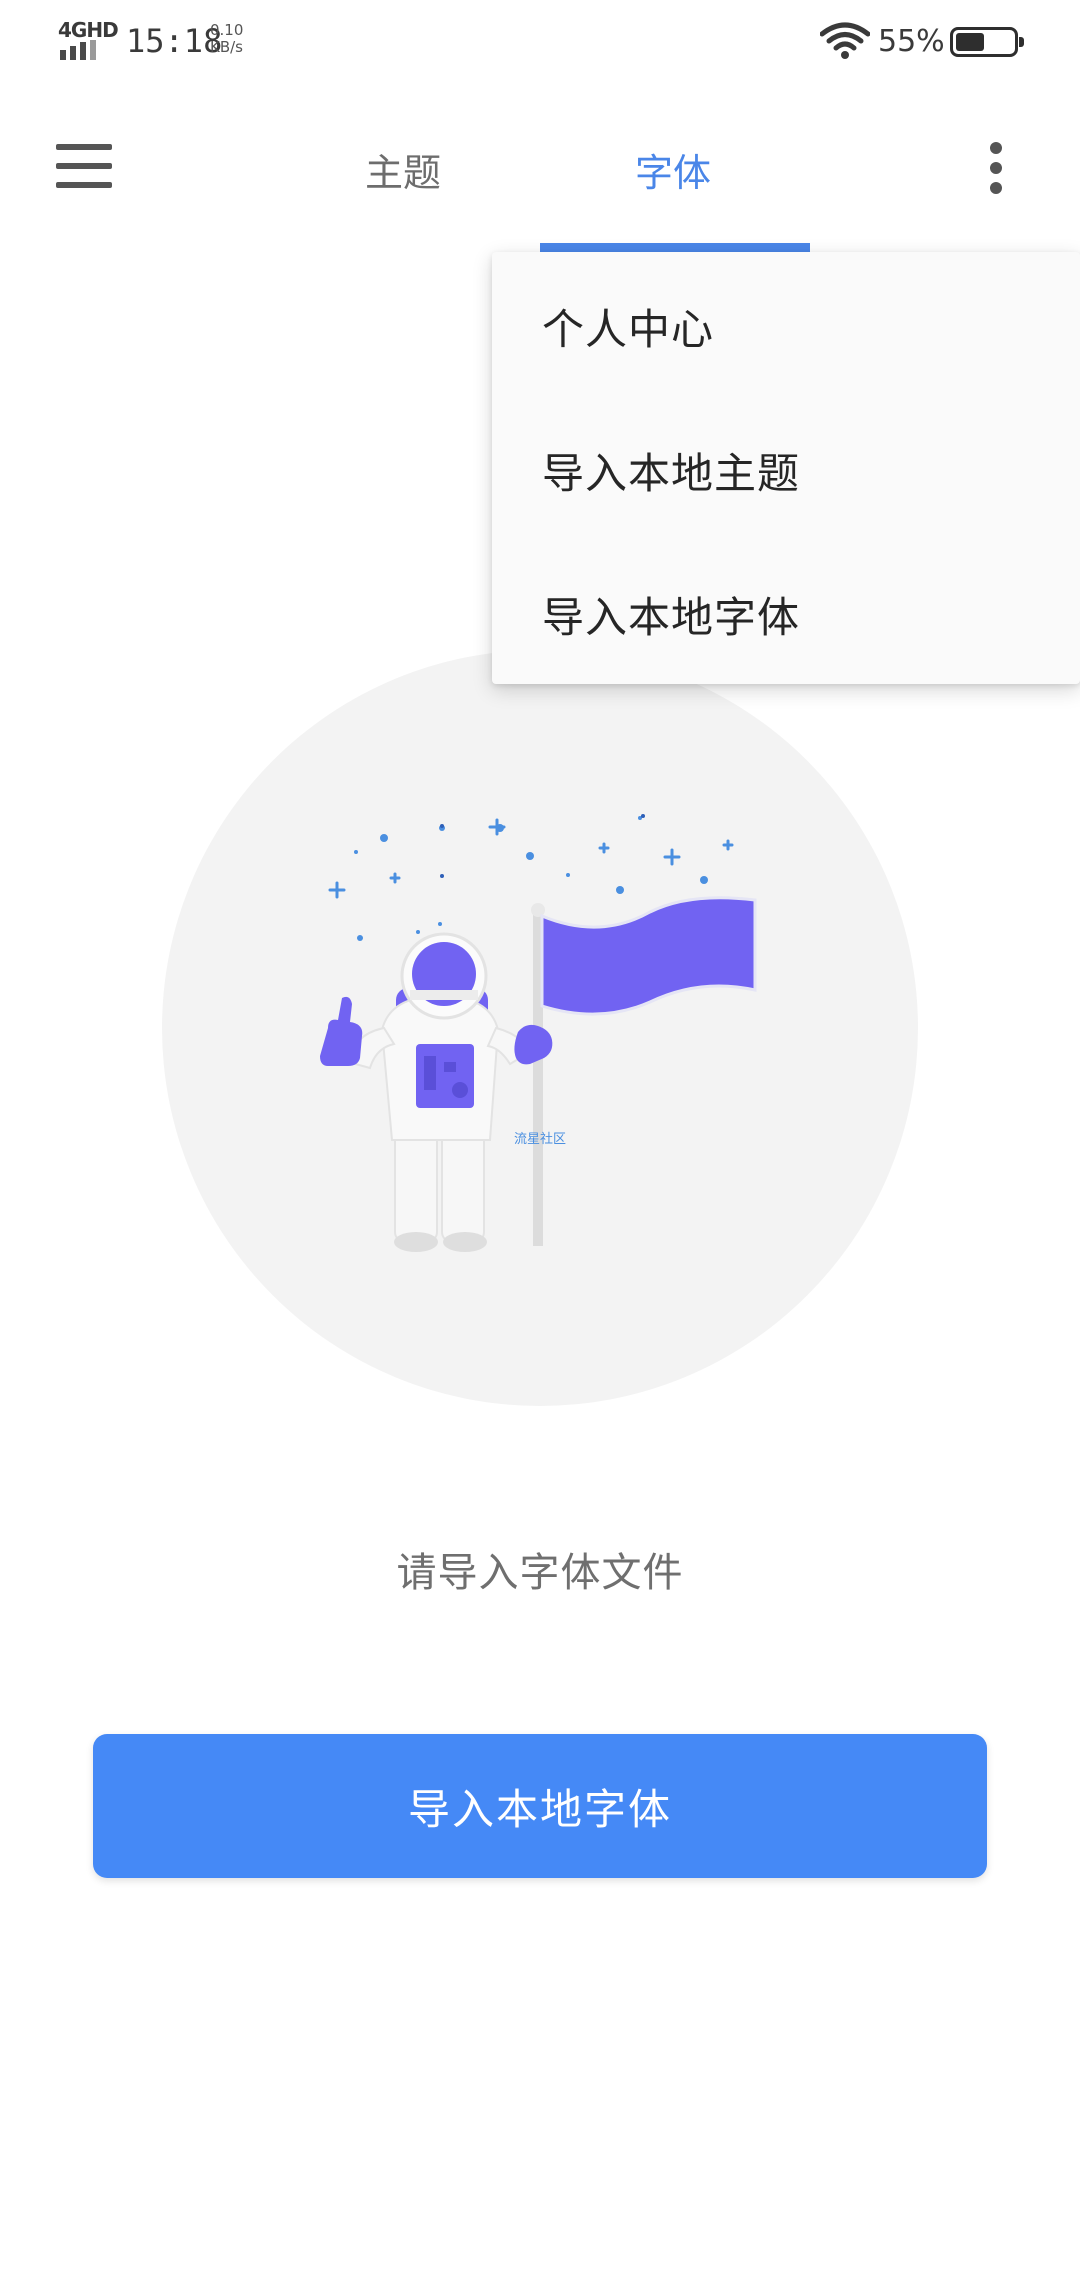  Describe the element at coordinates (540, 1806) in the screenshot. I see `import-local-font-button: 导入本地字体` at that location.